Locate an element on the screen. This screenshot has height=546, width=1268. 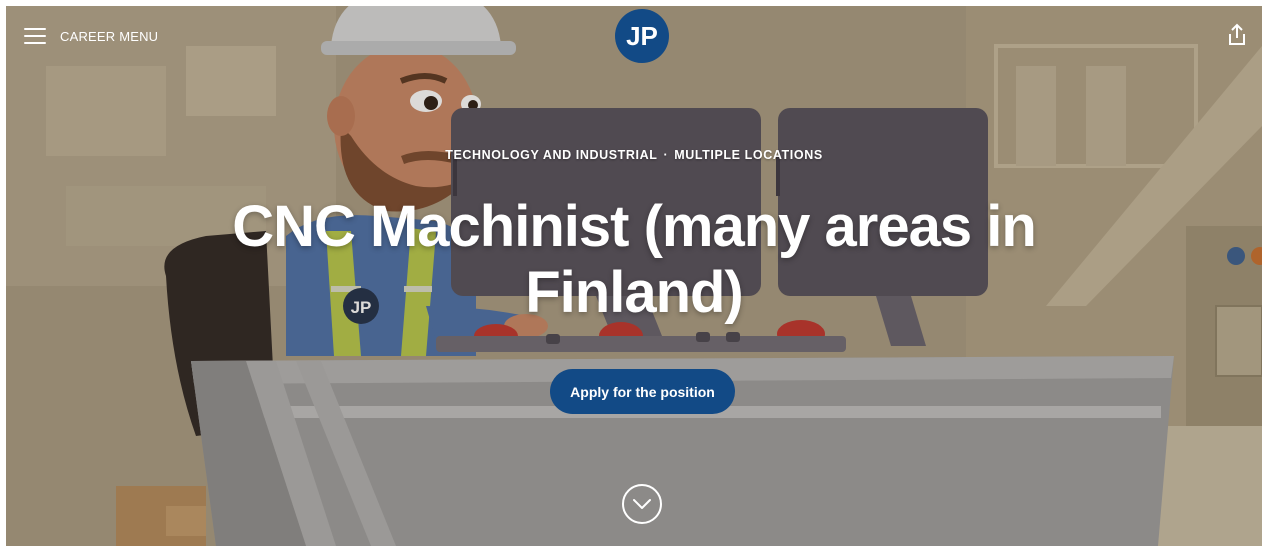
share-icon is located at coordinates (1237, 34).